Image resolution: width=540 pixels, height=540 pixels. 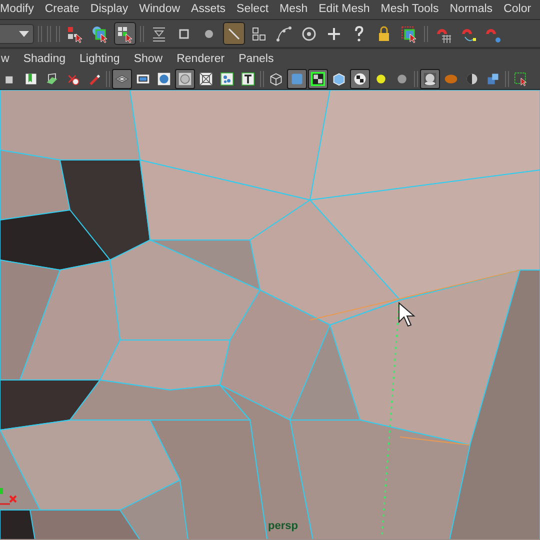 I want to click on hud-icon, so click(x=248, y=79).